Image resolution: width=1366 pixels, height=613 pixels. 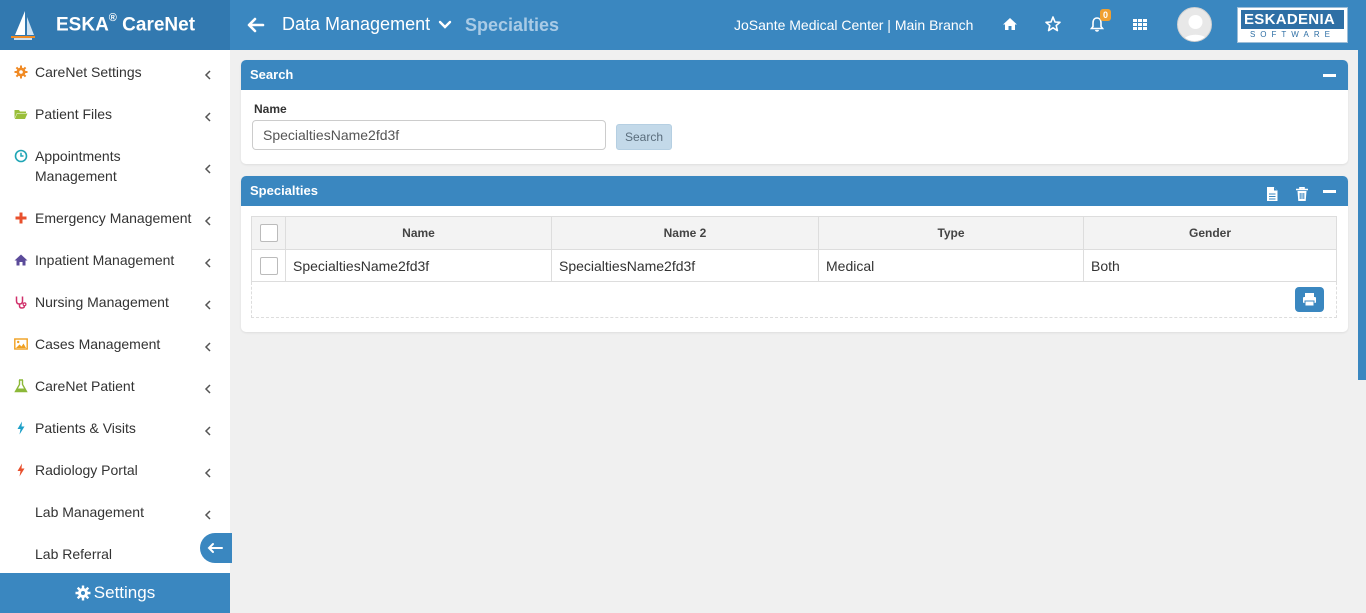 I want to click on eskadenia-logo-text: ESKADENIA, so click(x=1292, y=19).